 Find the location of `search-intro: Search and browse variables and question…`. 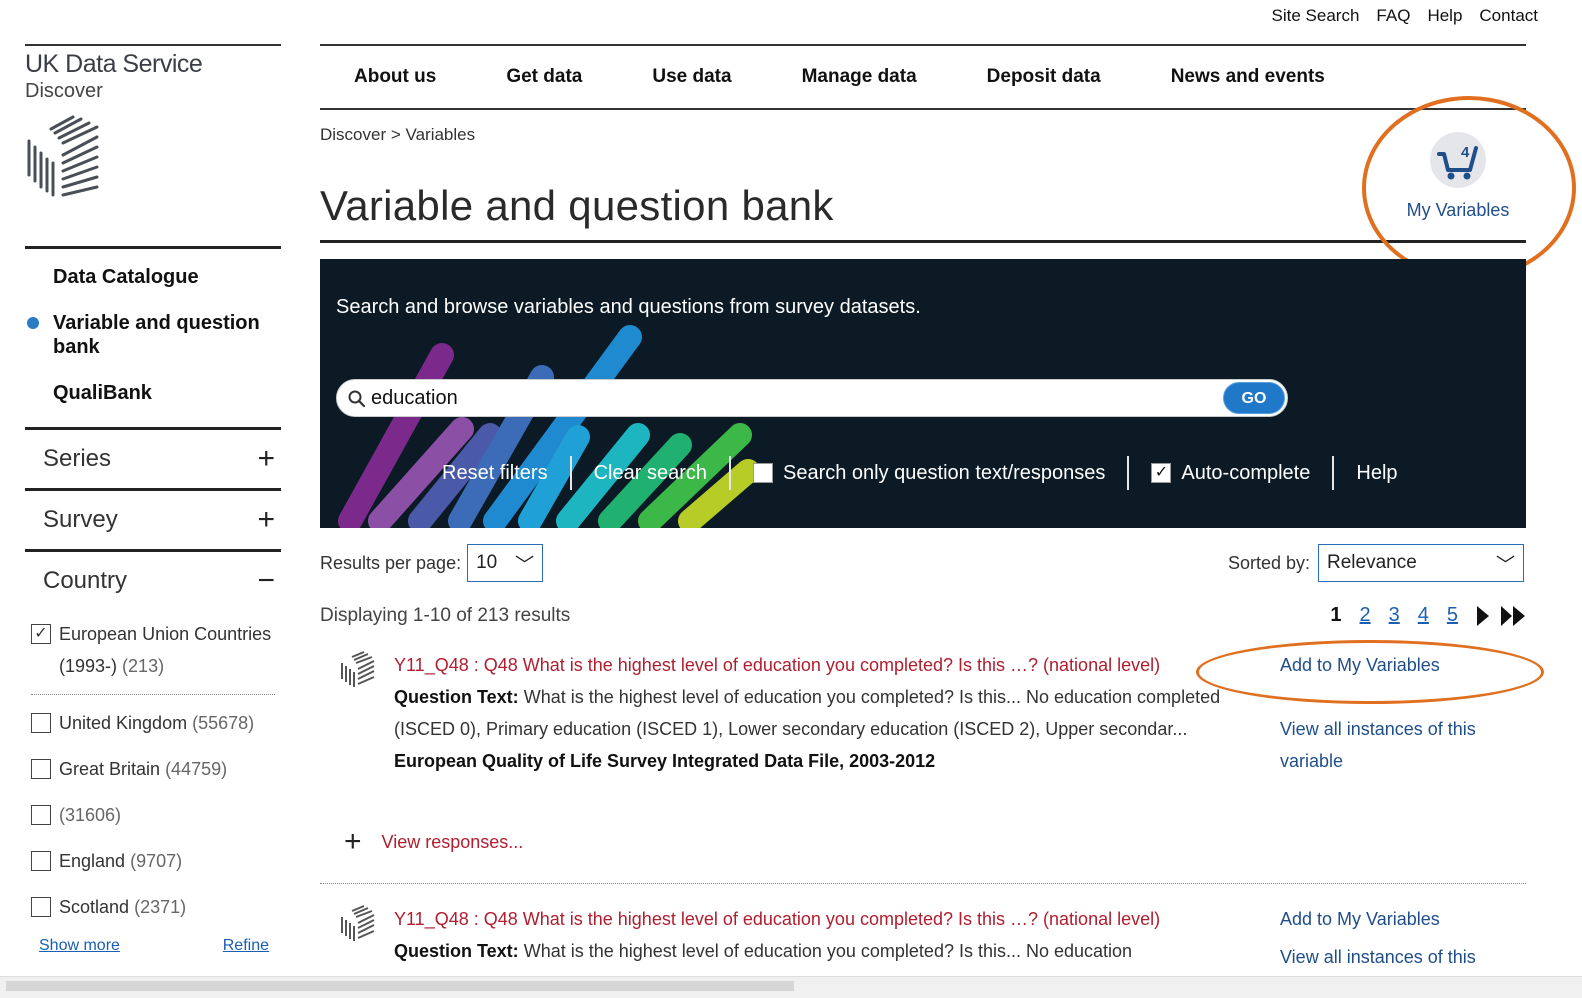

search-intro: Search and browse variables and question… is located at coordinates (628, 307).